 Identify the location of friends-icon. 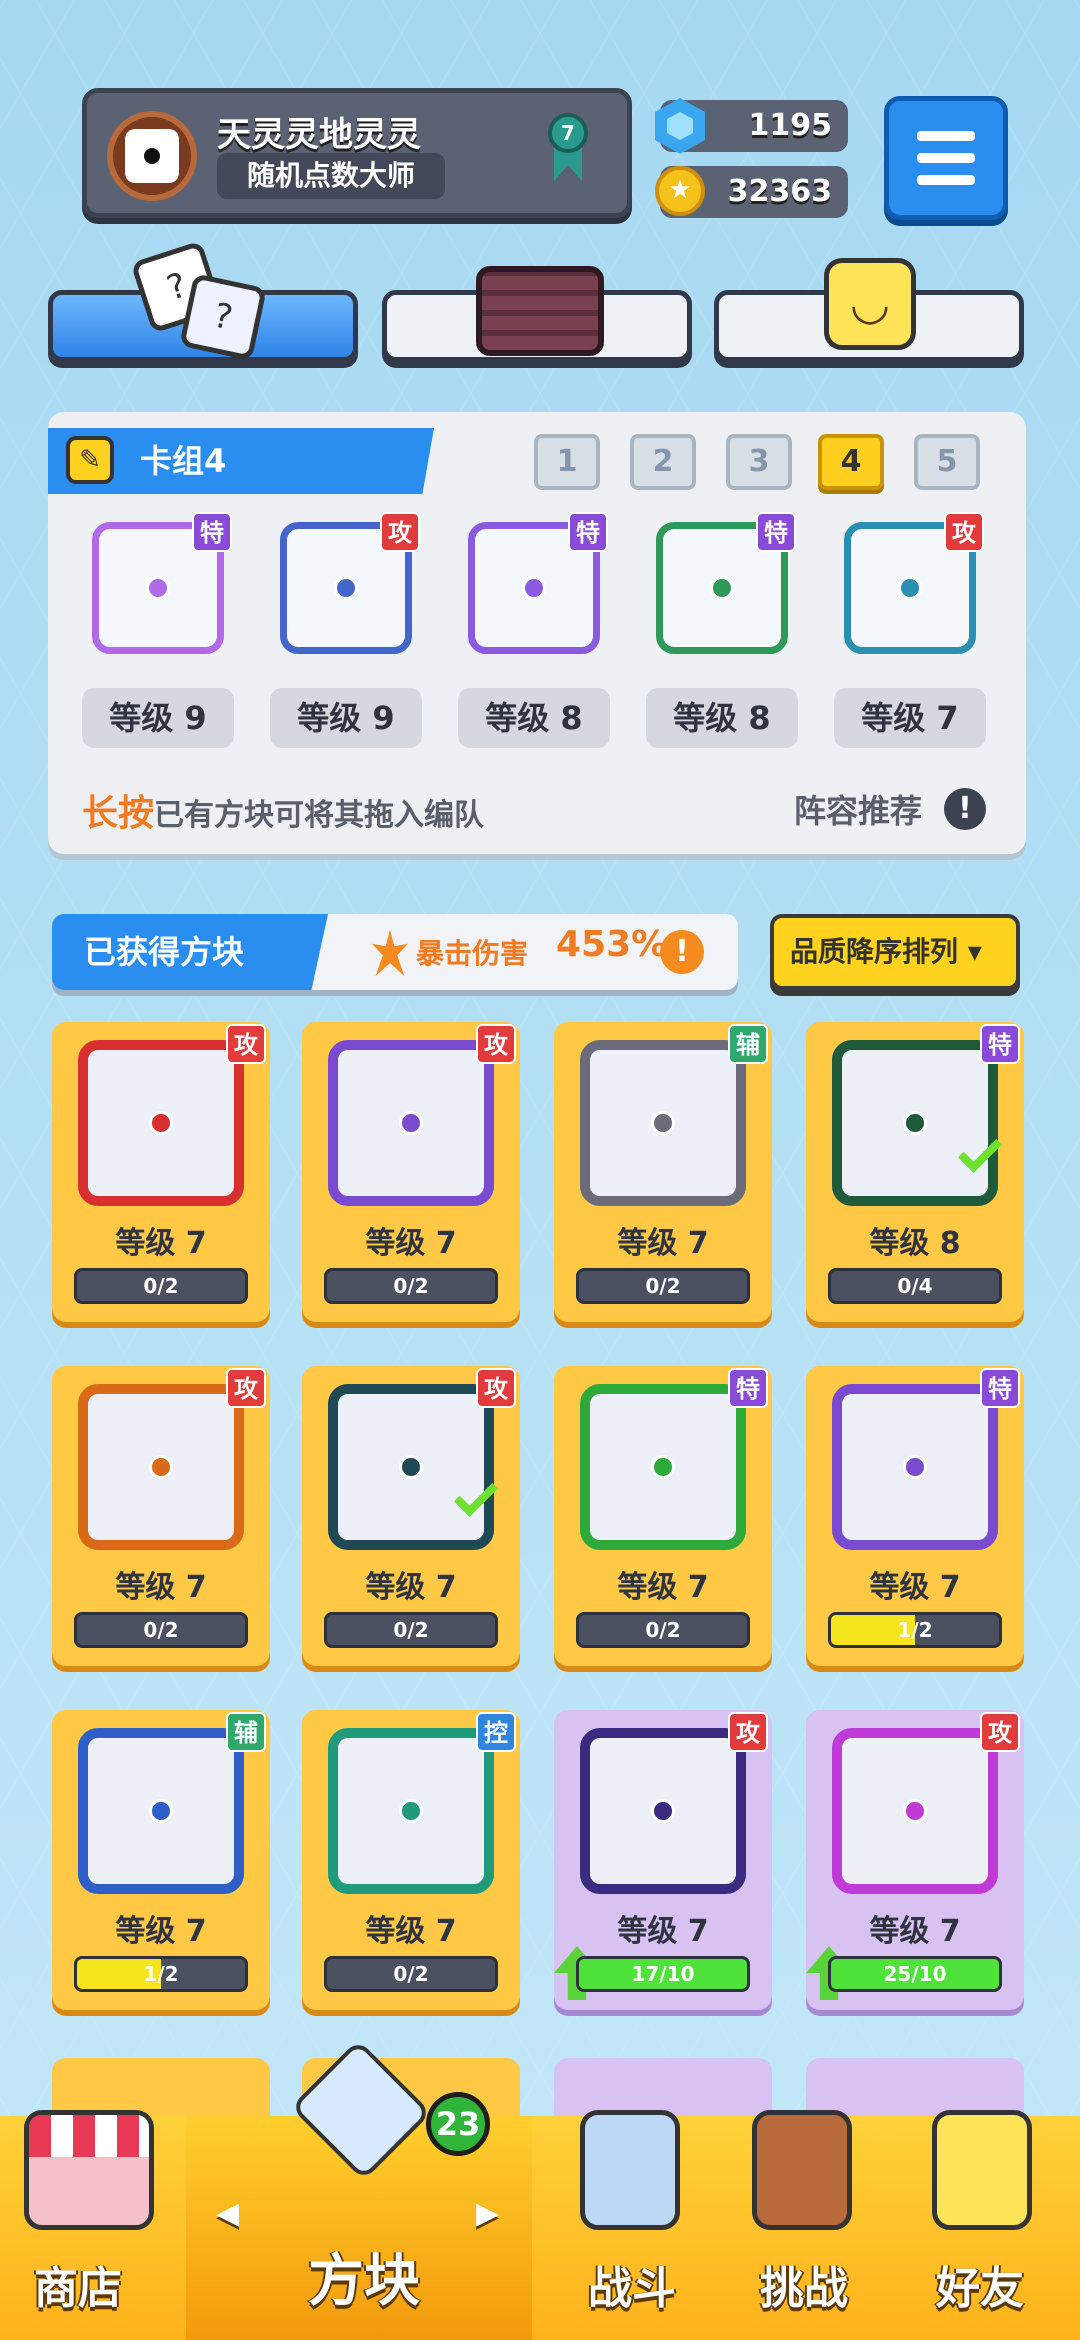
(982, 2170).